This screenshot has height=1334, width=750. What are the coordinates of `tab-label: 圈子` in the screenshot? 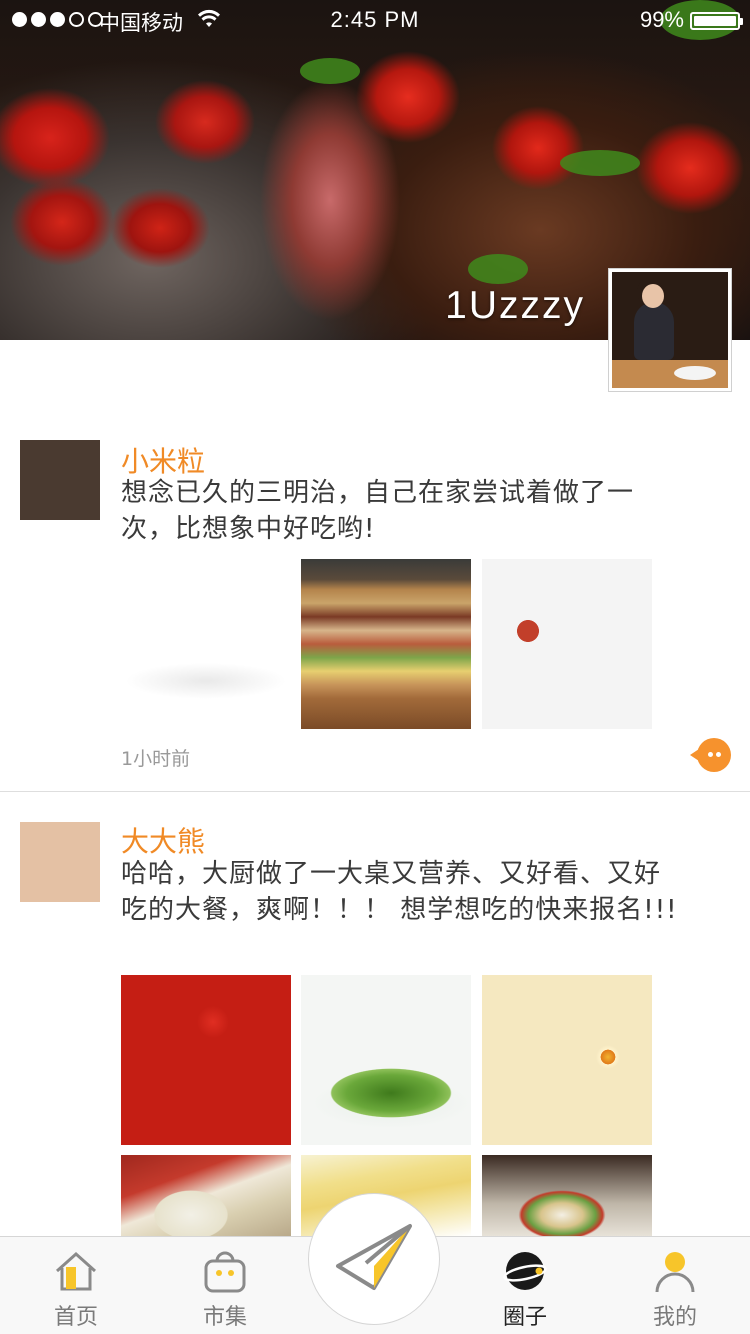 It's located at (524, 1317).